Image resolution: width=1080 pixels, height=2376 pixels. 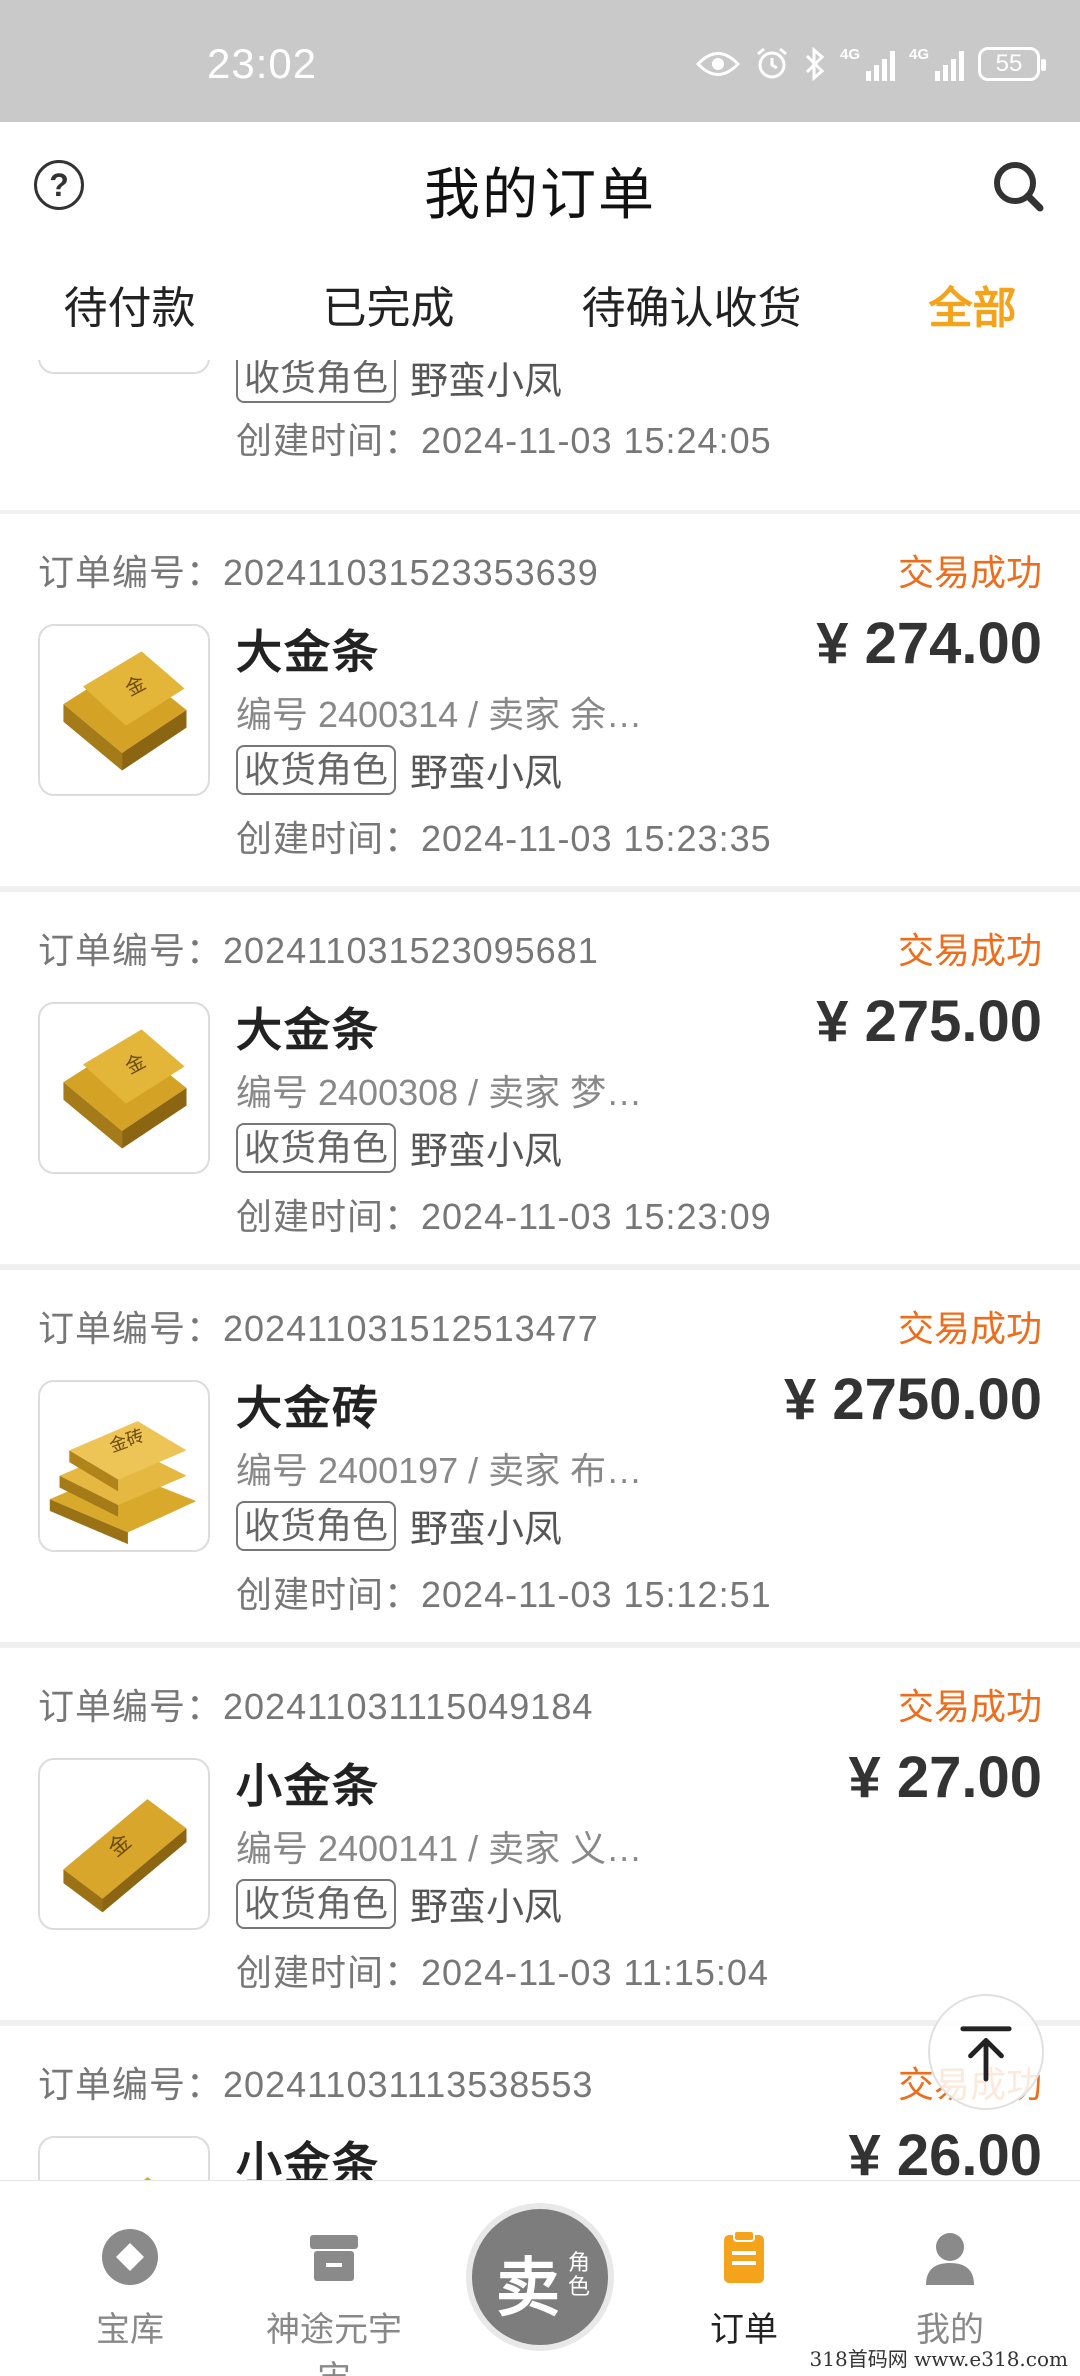 What do you see at coordinates (540, 194) in the screenshot?
I see `page-title: 我的订单` at bounding box center [540, 194].